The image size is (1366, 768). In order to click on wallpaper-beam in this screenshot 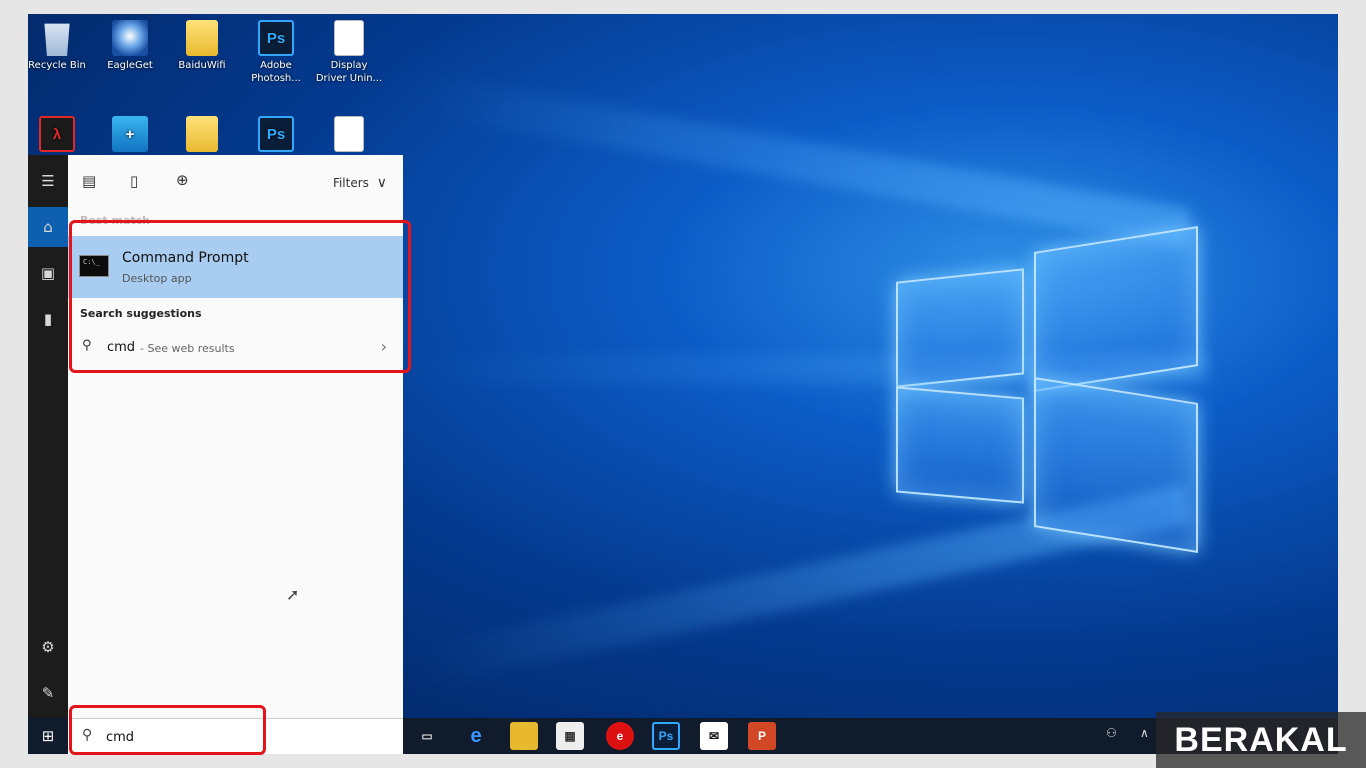, I will do `click(804, 161)`.